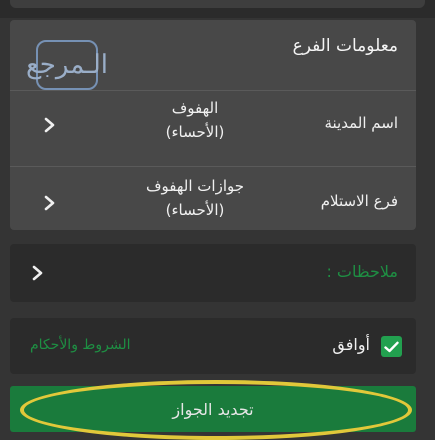 The height and width of the screenshot is (440, 435). Describe the element at coordinates (361, 123) in the screenshot. I see `city-label: اسم المدينة` at that location.